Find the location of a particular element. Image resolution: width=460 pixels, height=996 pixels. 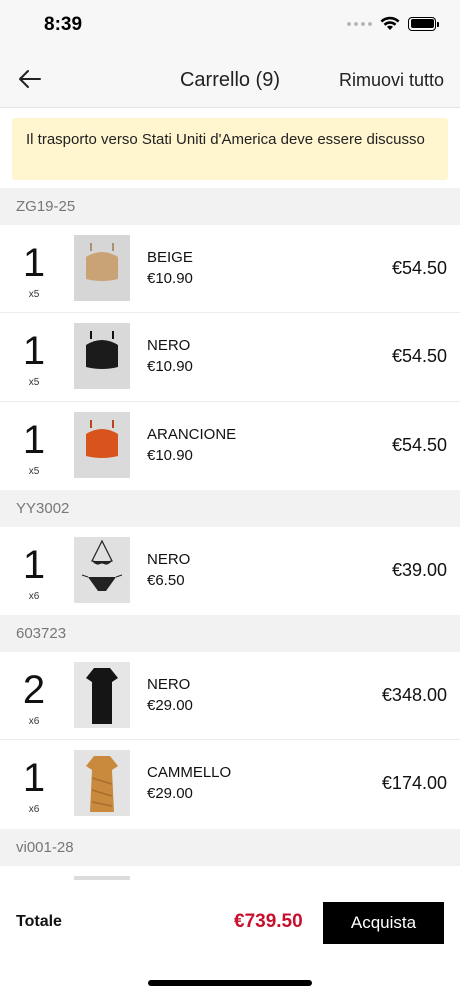

item-color: ARANCIONE is located at coordinates (192, 434).